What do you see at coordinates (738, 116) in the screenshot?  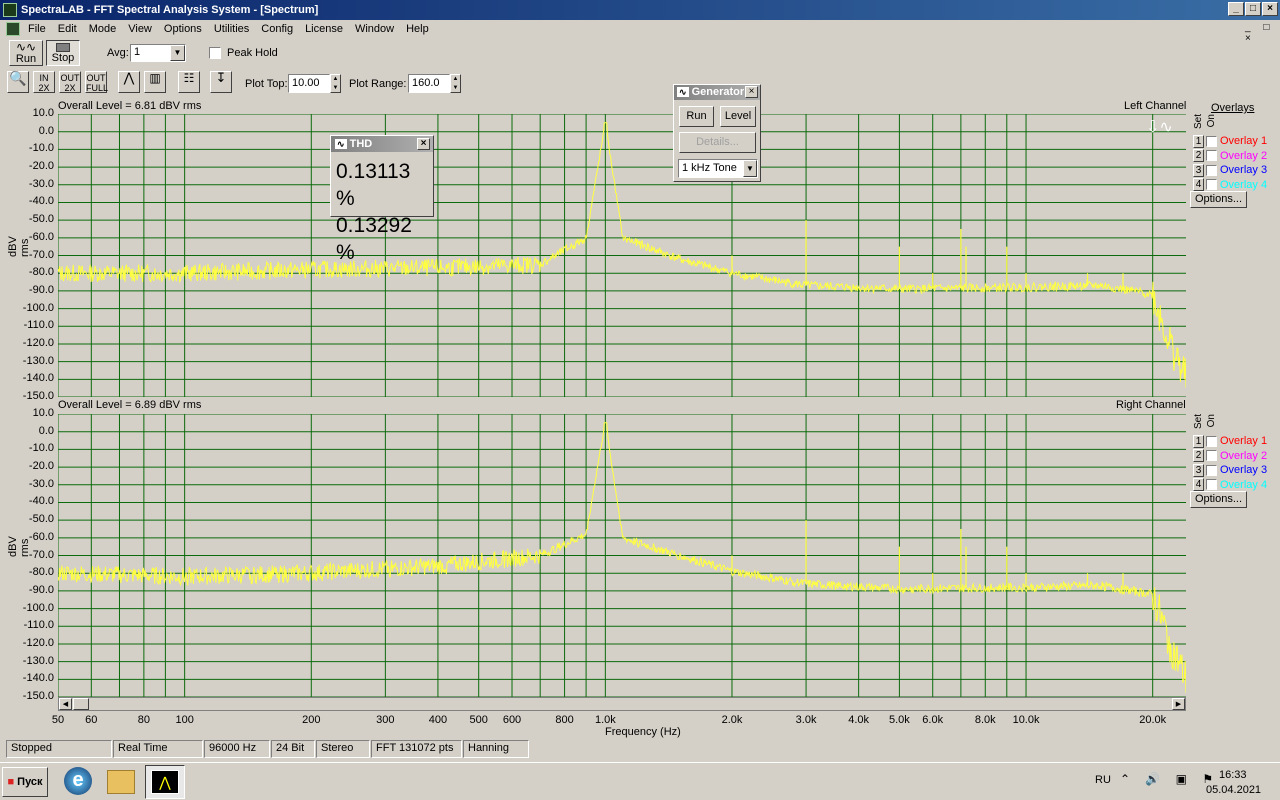 I see `generator-level-button: Level` at bounding box center [738, 116].